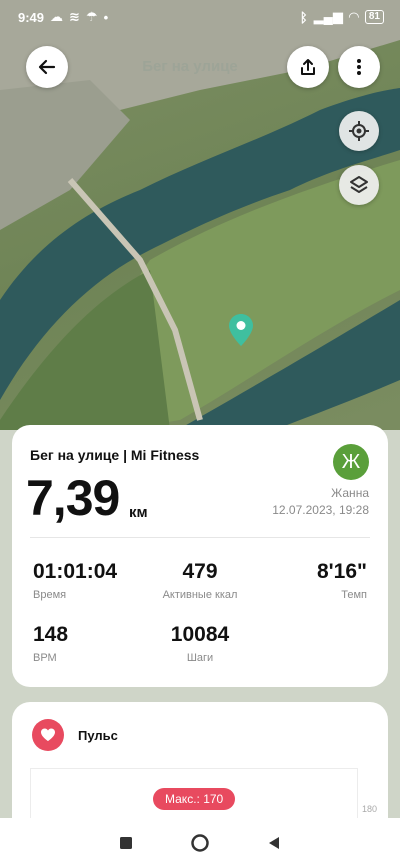  What do you see at coordinates (303, 17) in the screenshot?
I see `bluetooth-icon: ᛒ` at bounding box center [303, 17].